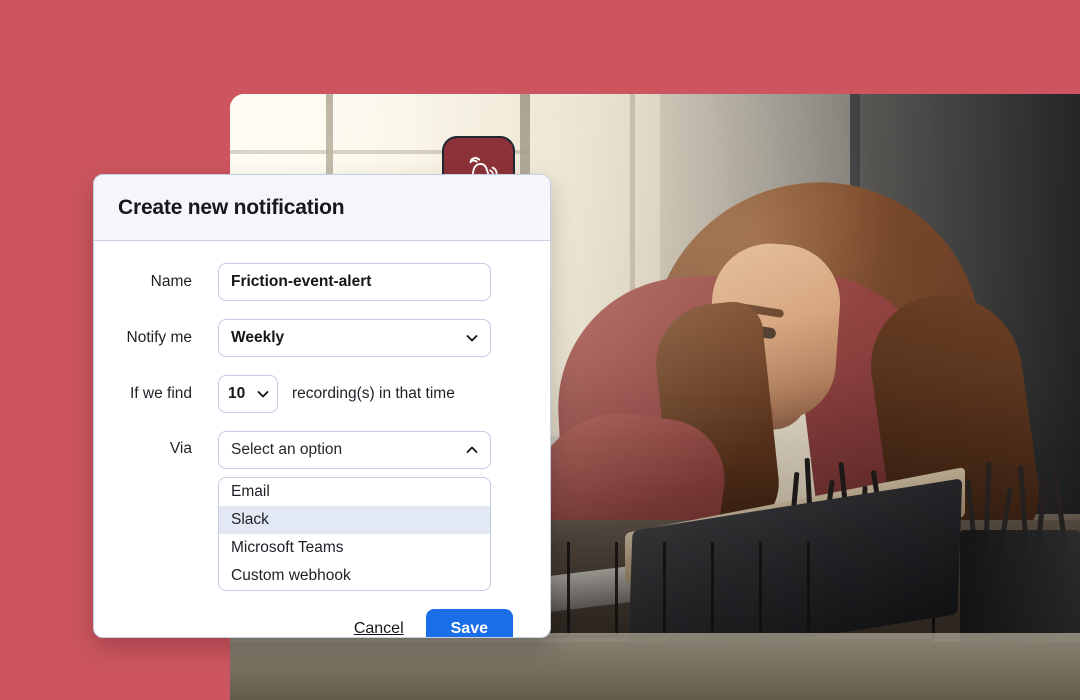 This screenshot has height=700, width=1080. I want to click on field-row-notify-me: Notify me Weekly, so click(303, 338).